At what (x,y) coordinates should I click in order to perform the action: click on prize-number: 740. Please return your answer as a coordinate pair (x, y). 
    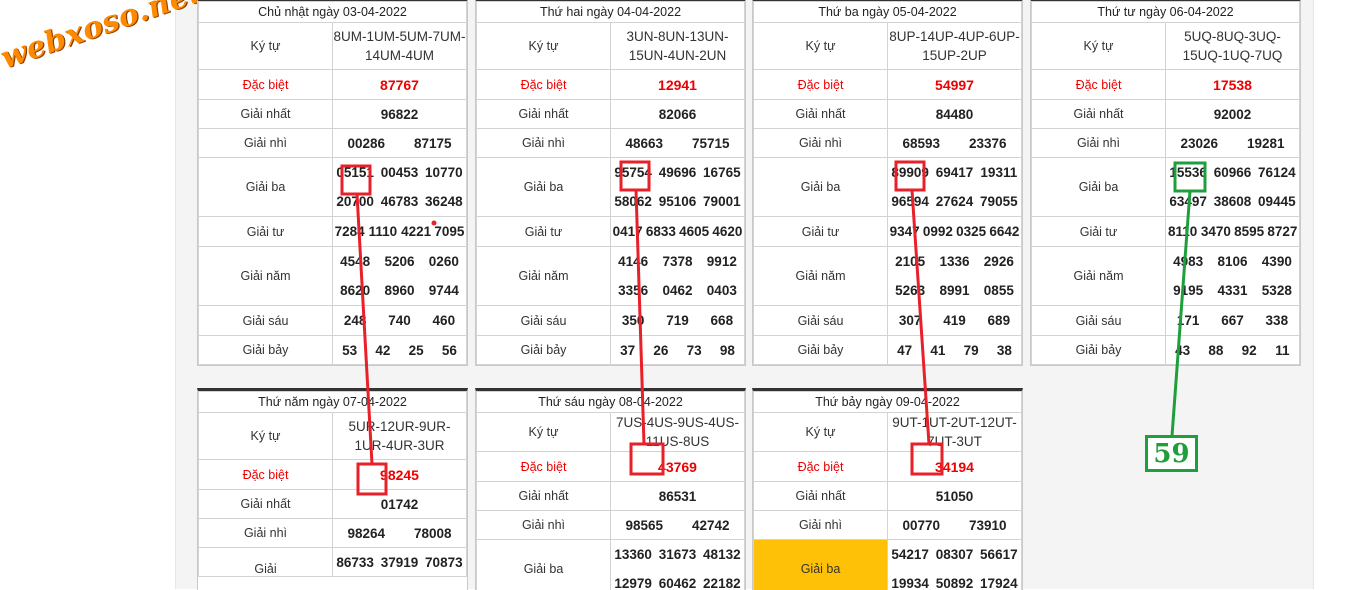
    Looking at the image, I should click on (399, 320).